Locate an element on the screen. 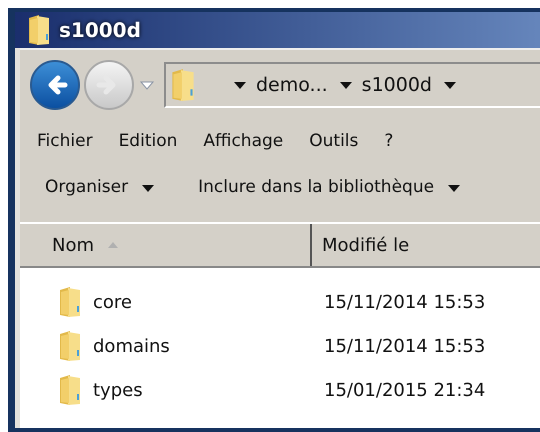 The width and height of the screenshot is (540, 432). breadcrumb-link: s1000d is located at coordinates (397, 85).